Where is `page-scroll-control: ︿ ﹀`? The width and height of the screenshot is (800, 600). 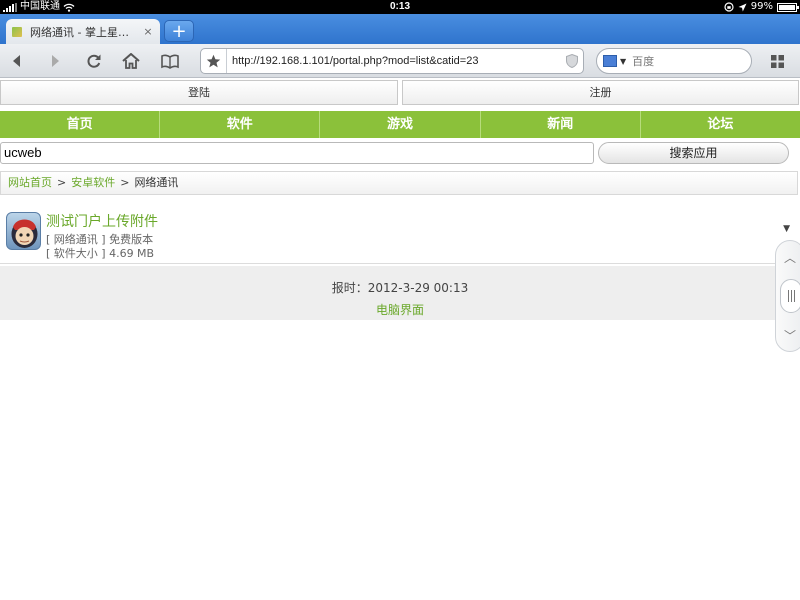 page-scroll-control: ︿ ﹀ is located at coordinates (787, 296).